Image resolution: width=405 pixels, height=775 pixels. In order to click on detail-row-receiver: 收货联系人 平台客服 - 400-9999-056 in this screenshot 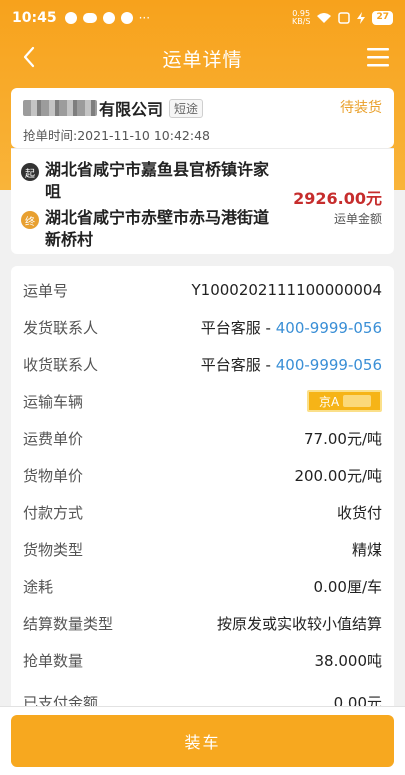, I will do `click(202, 364)`.